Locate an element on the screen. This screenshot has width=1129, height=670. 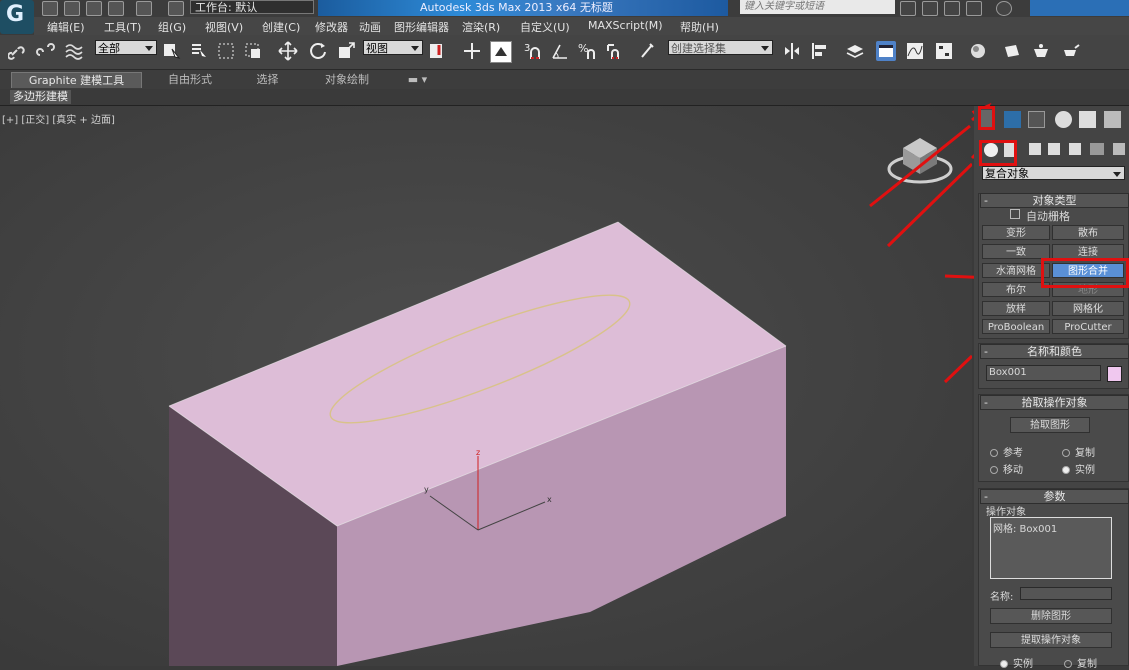
menu-edit: 编辑(E) is located at coordinates (66, 27).